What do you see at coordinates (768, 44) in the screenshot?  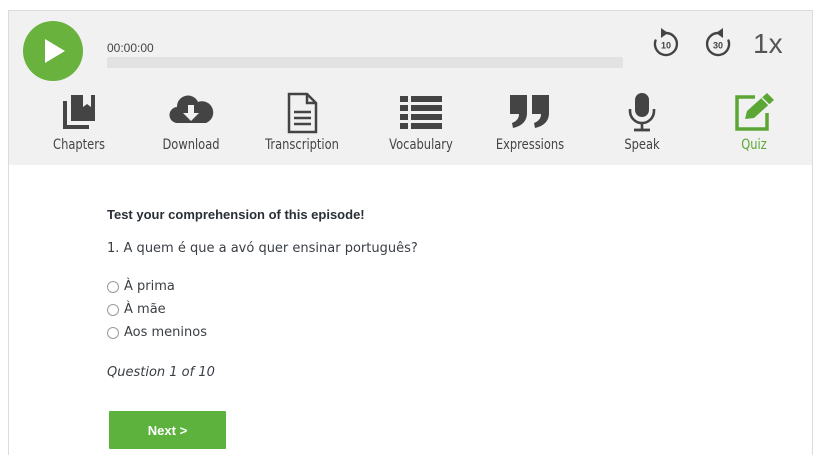 I see `playback-speed: 1x` at bounding box center [768, 44].